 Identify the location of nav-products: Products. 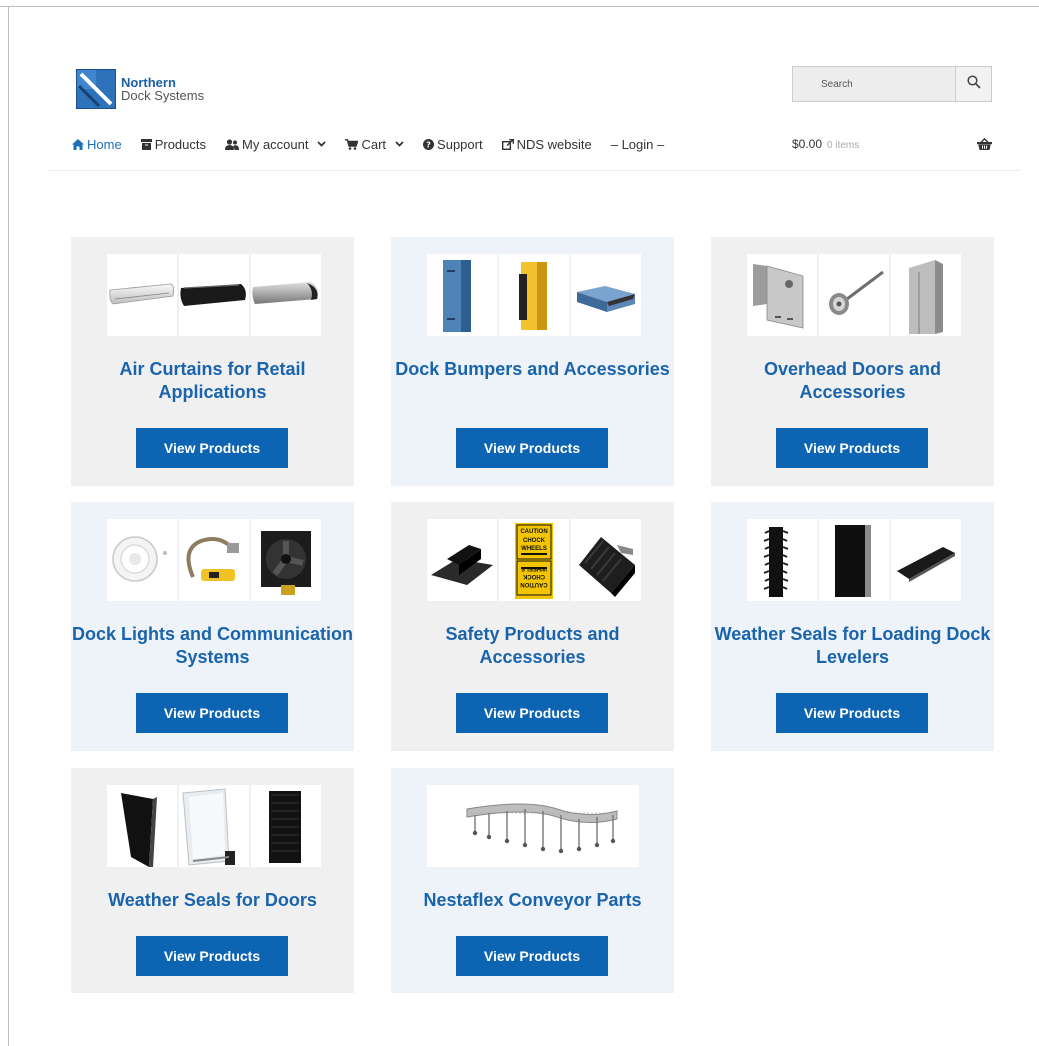
(173, 144).